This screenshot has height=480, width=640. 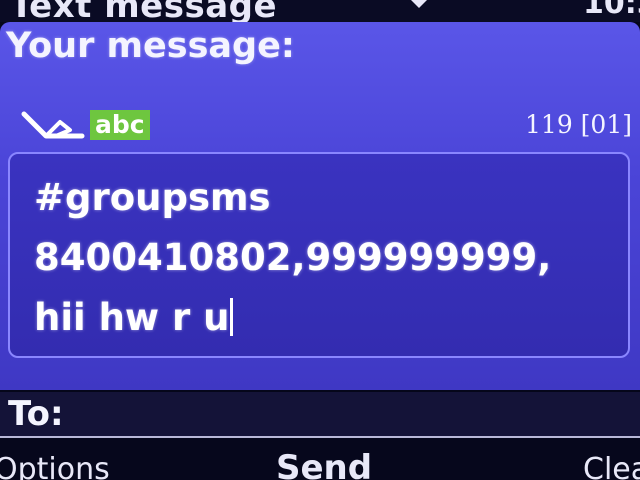 What do you see at coordinates (55, 466) in the screenshot?
I see `options-softkey: Options` at bounding box center [55, 466].